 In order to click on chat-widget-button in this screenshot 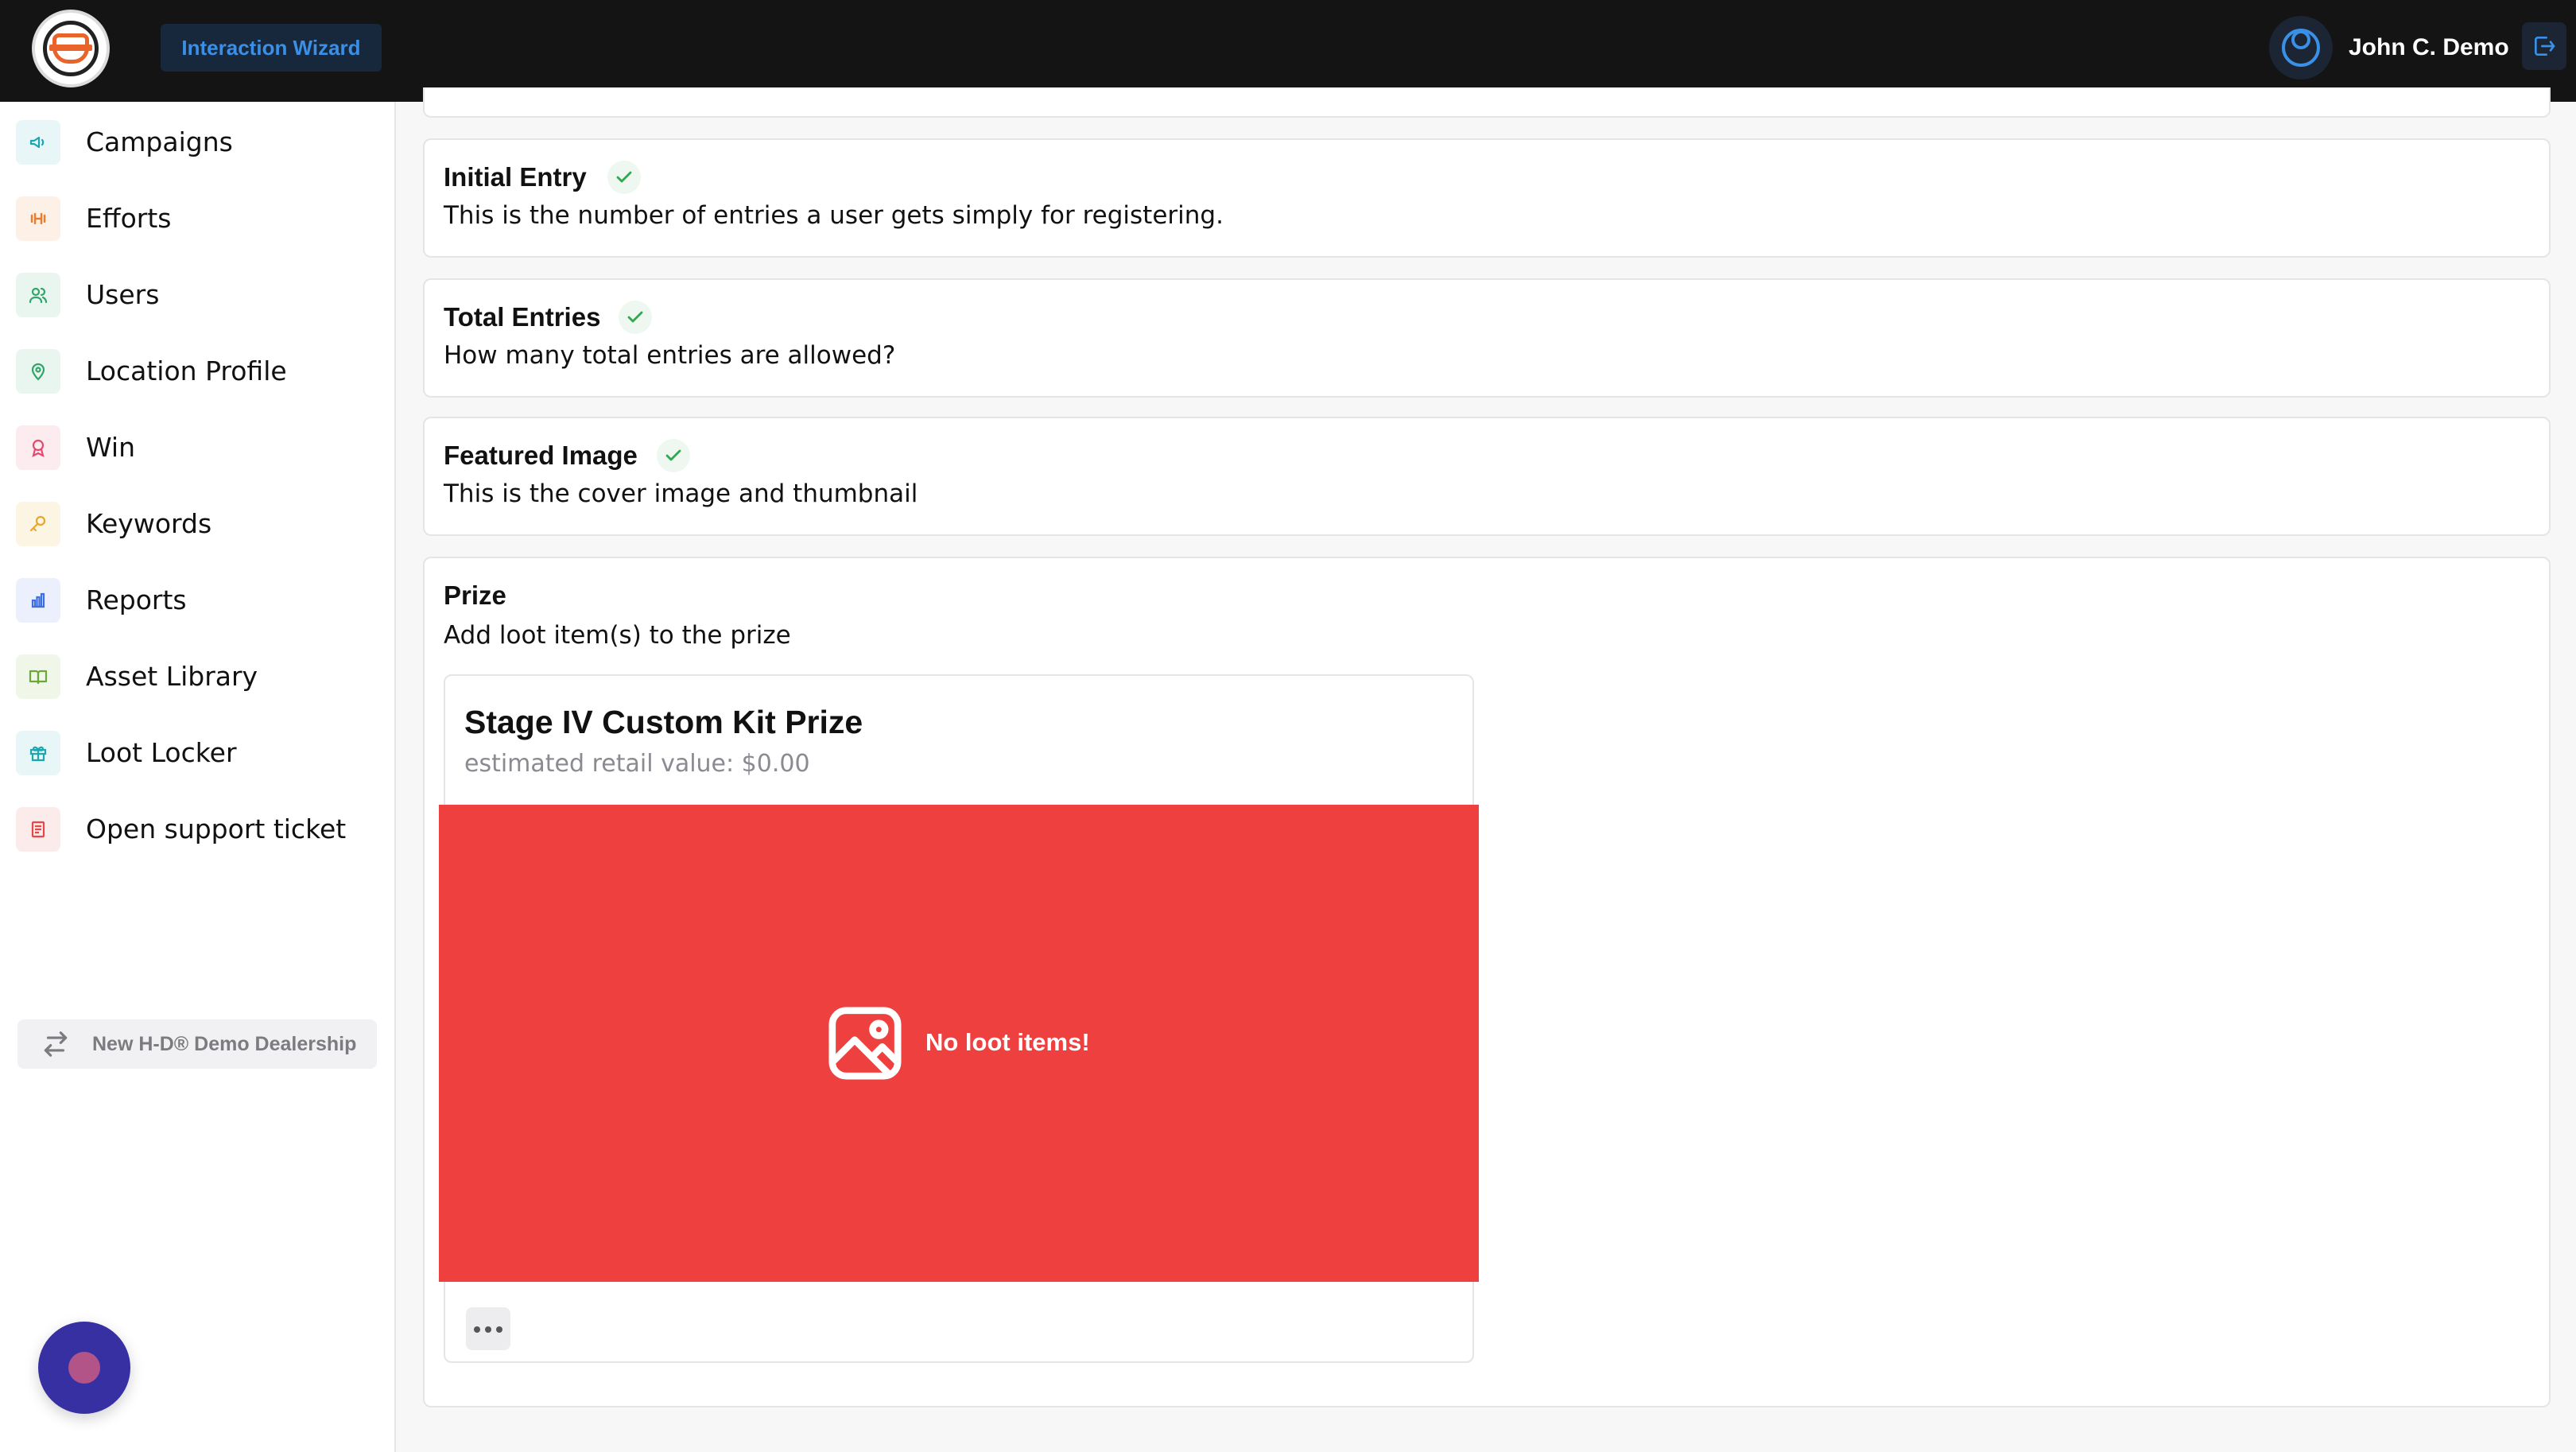, I will do `click(84, 1368)`.